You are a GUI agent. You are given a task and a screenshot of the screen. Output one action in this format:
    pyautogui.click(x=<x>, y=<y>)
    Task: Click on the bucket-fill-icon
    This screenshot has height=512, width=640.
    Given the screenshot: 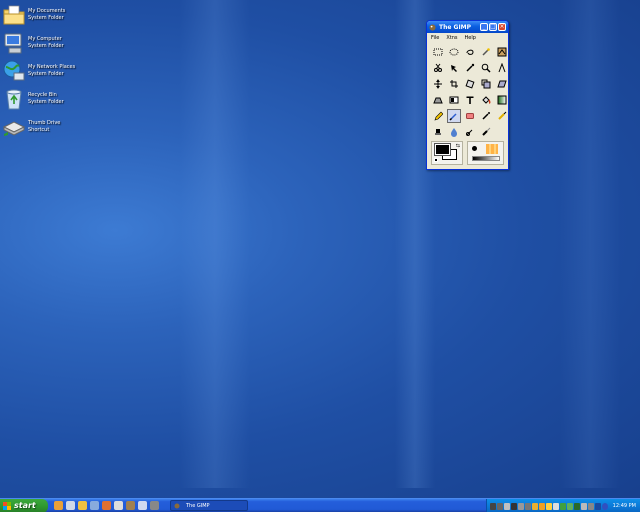 What is the action you would take?
    pyautogui.click(x=486, y=100)
    